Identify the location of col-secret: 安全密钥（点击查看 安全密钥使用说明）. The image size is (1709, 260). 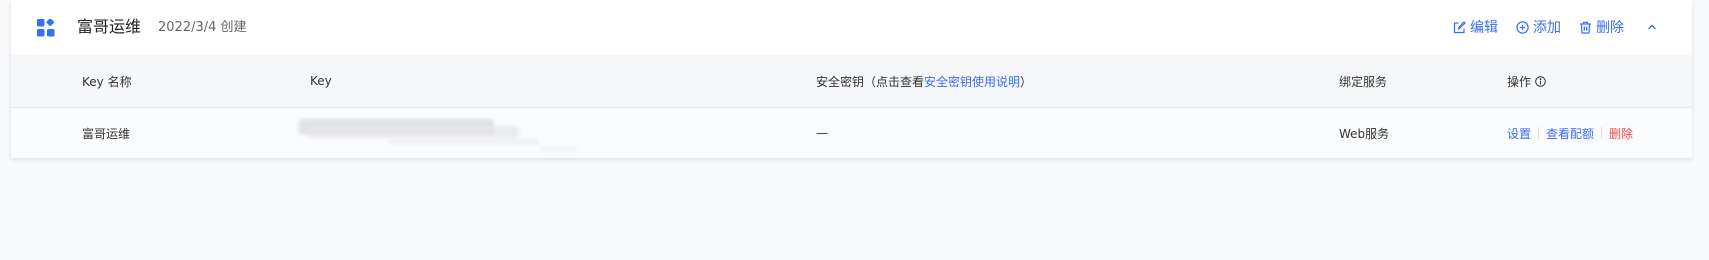
(924, 81).